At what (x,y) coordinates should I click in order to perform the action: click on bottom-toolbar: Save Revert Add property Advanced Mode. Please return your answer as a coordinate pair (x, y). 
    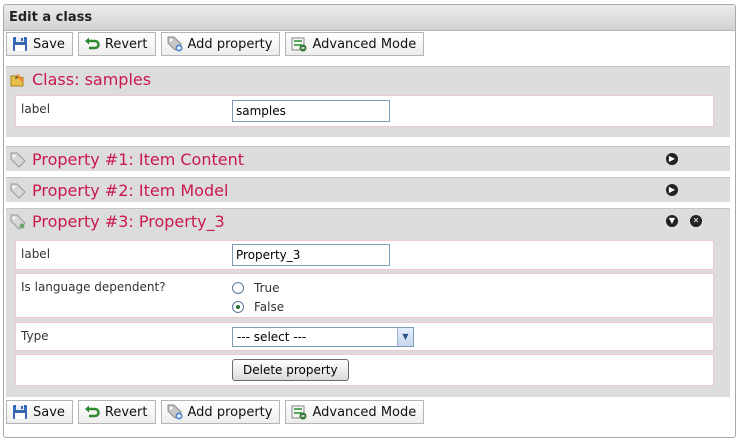
    Looking at the image, I should click on (215, 412).